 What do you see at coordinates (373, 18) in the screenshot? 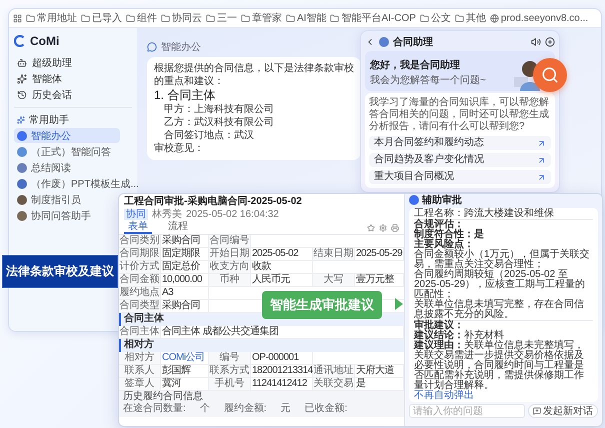
I see `bookmark: 智能平台AI-COP` at bounding box center [373, 18].